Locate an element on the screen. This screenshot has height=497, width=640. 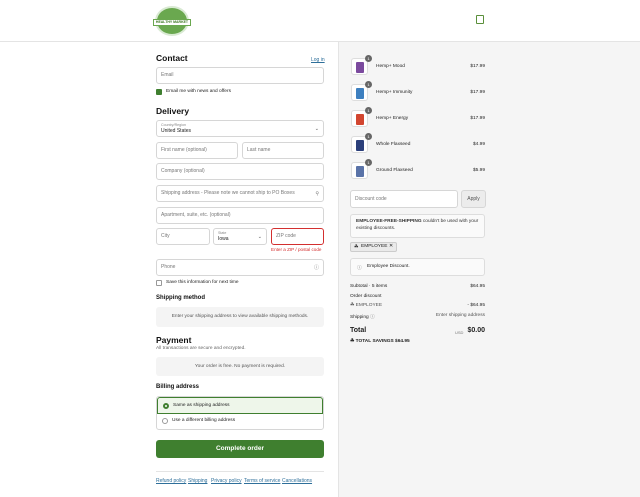
info-icon: ⓘ is located at coordinates (359, 268).